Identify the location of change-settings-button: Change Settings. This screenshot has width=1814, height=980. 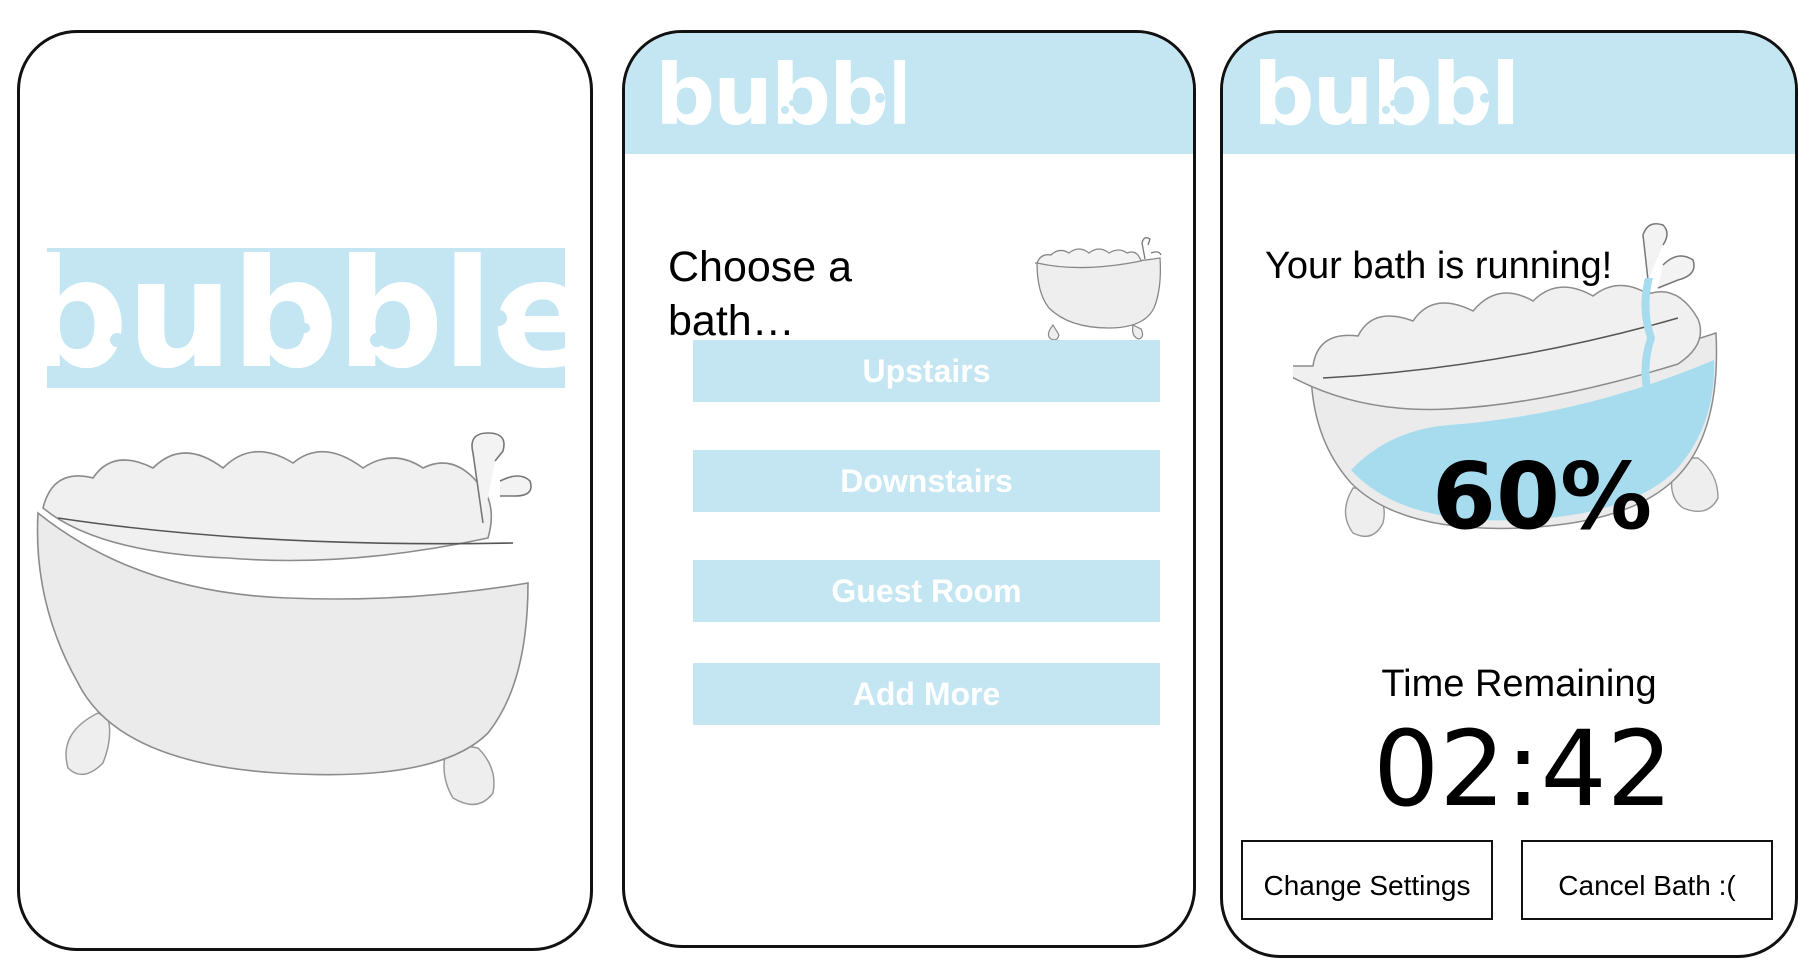
(1367, 880).